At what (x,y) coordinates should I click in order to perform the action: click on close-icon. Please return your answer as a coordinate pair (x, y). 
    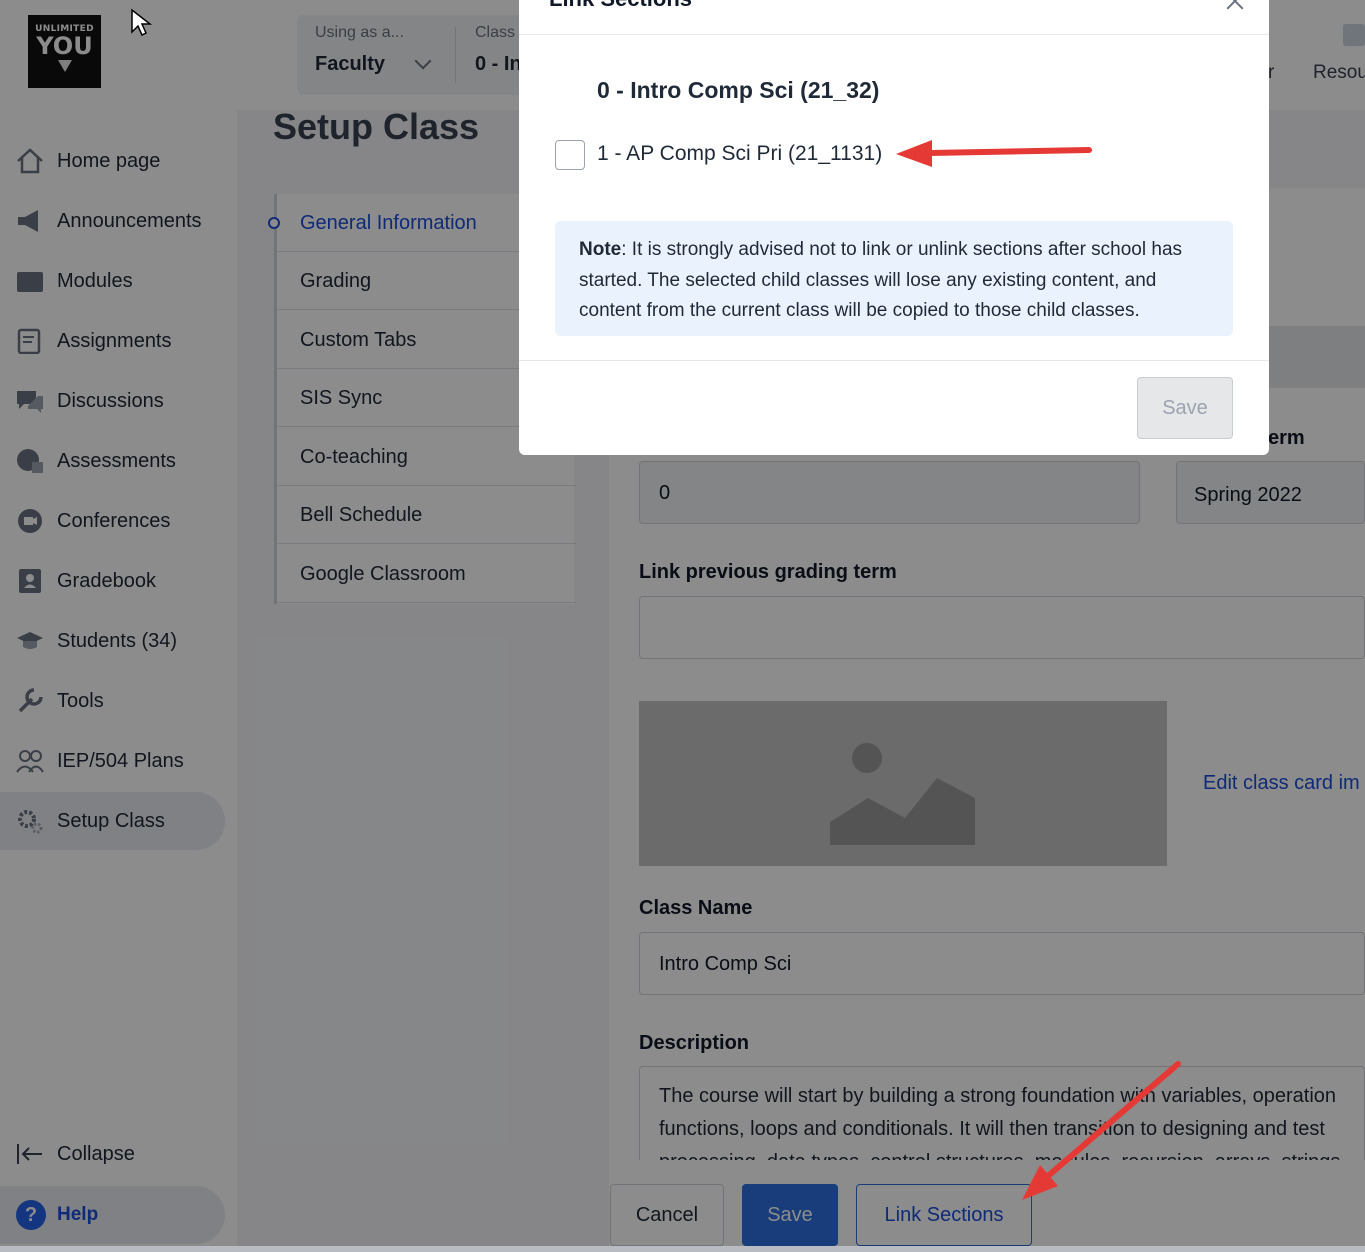
    Looking at the image, I should click on (1235, 4).